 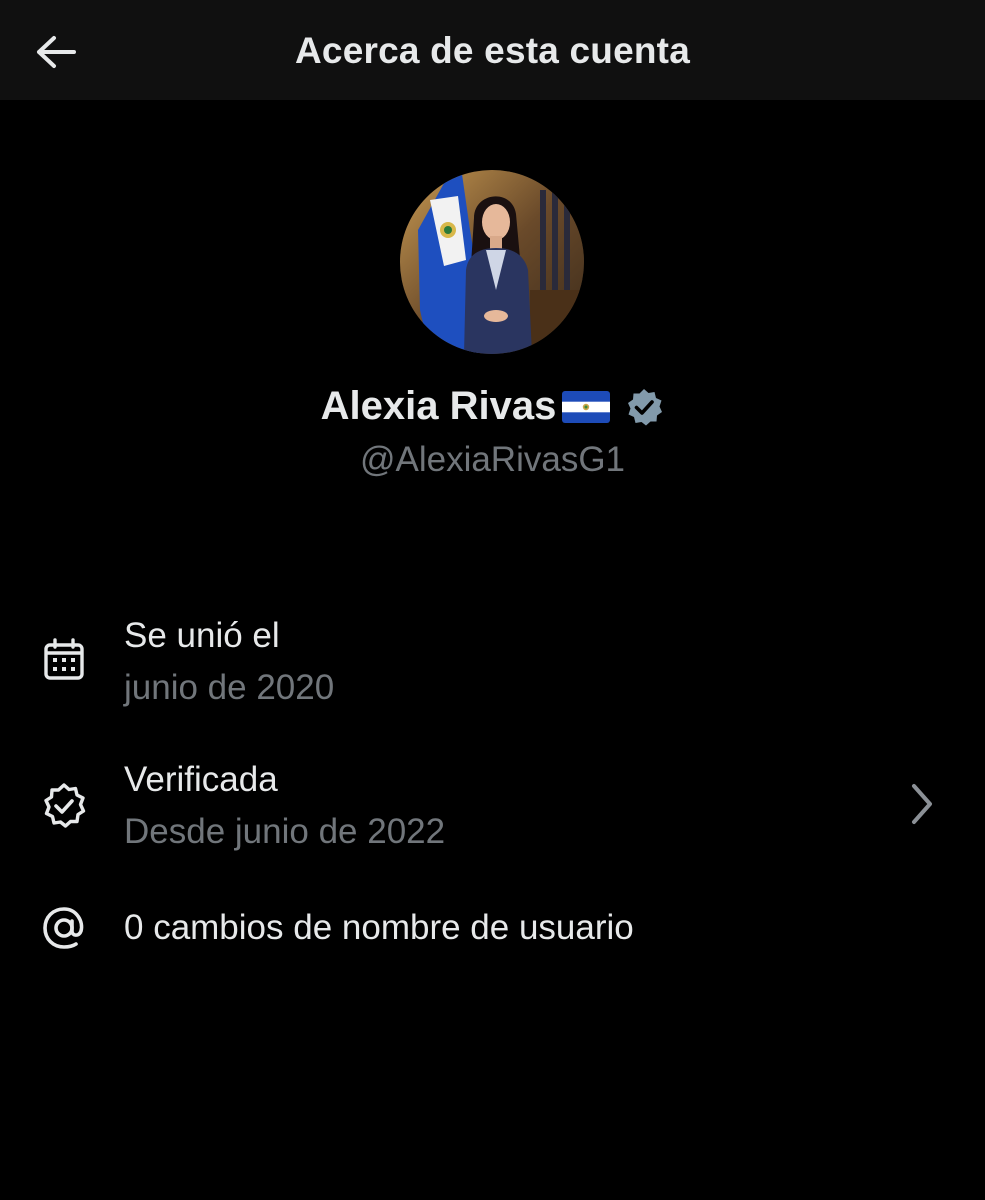 What do you see at coordinates (492, 665) in the screenshot?
I see `joined-row: Se unió el junio de 2020` at bounding box center [492, 665].